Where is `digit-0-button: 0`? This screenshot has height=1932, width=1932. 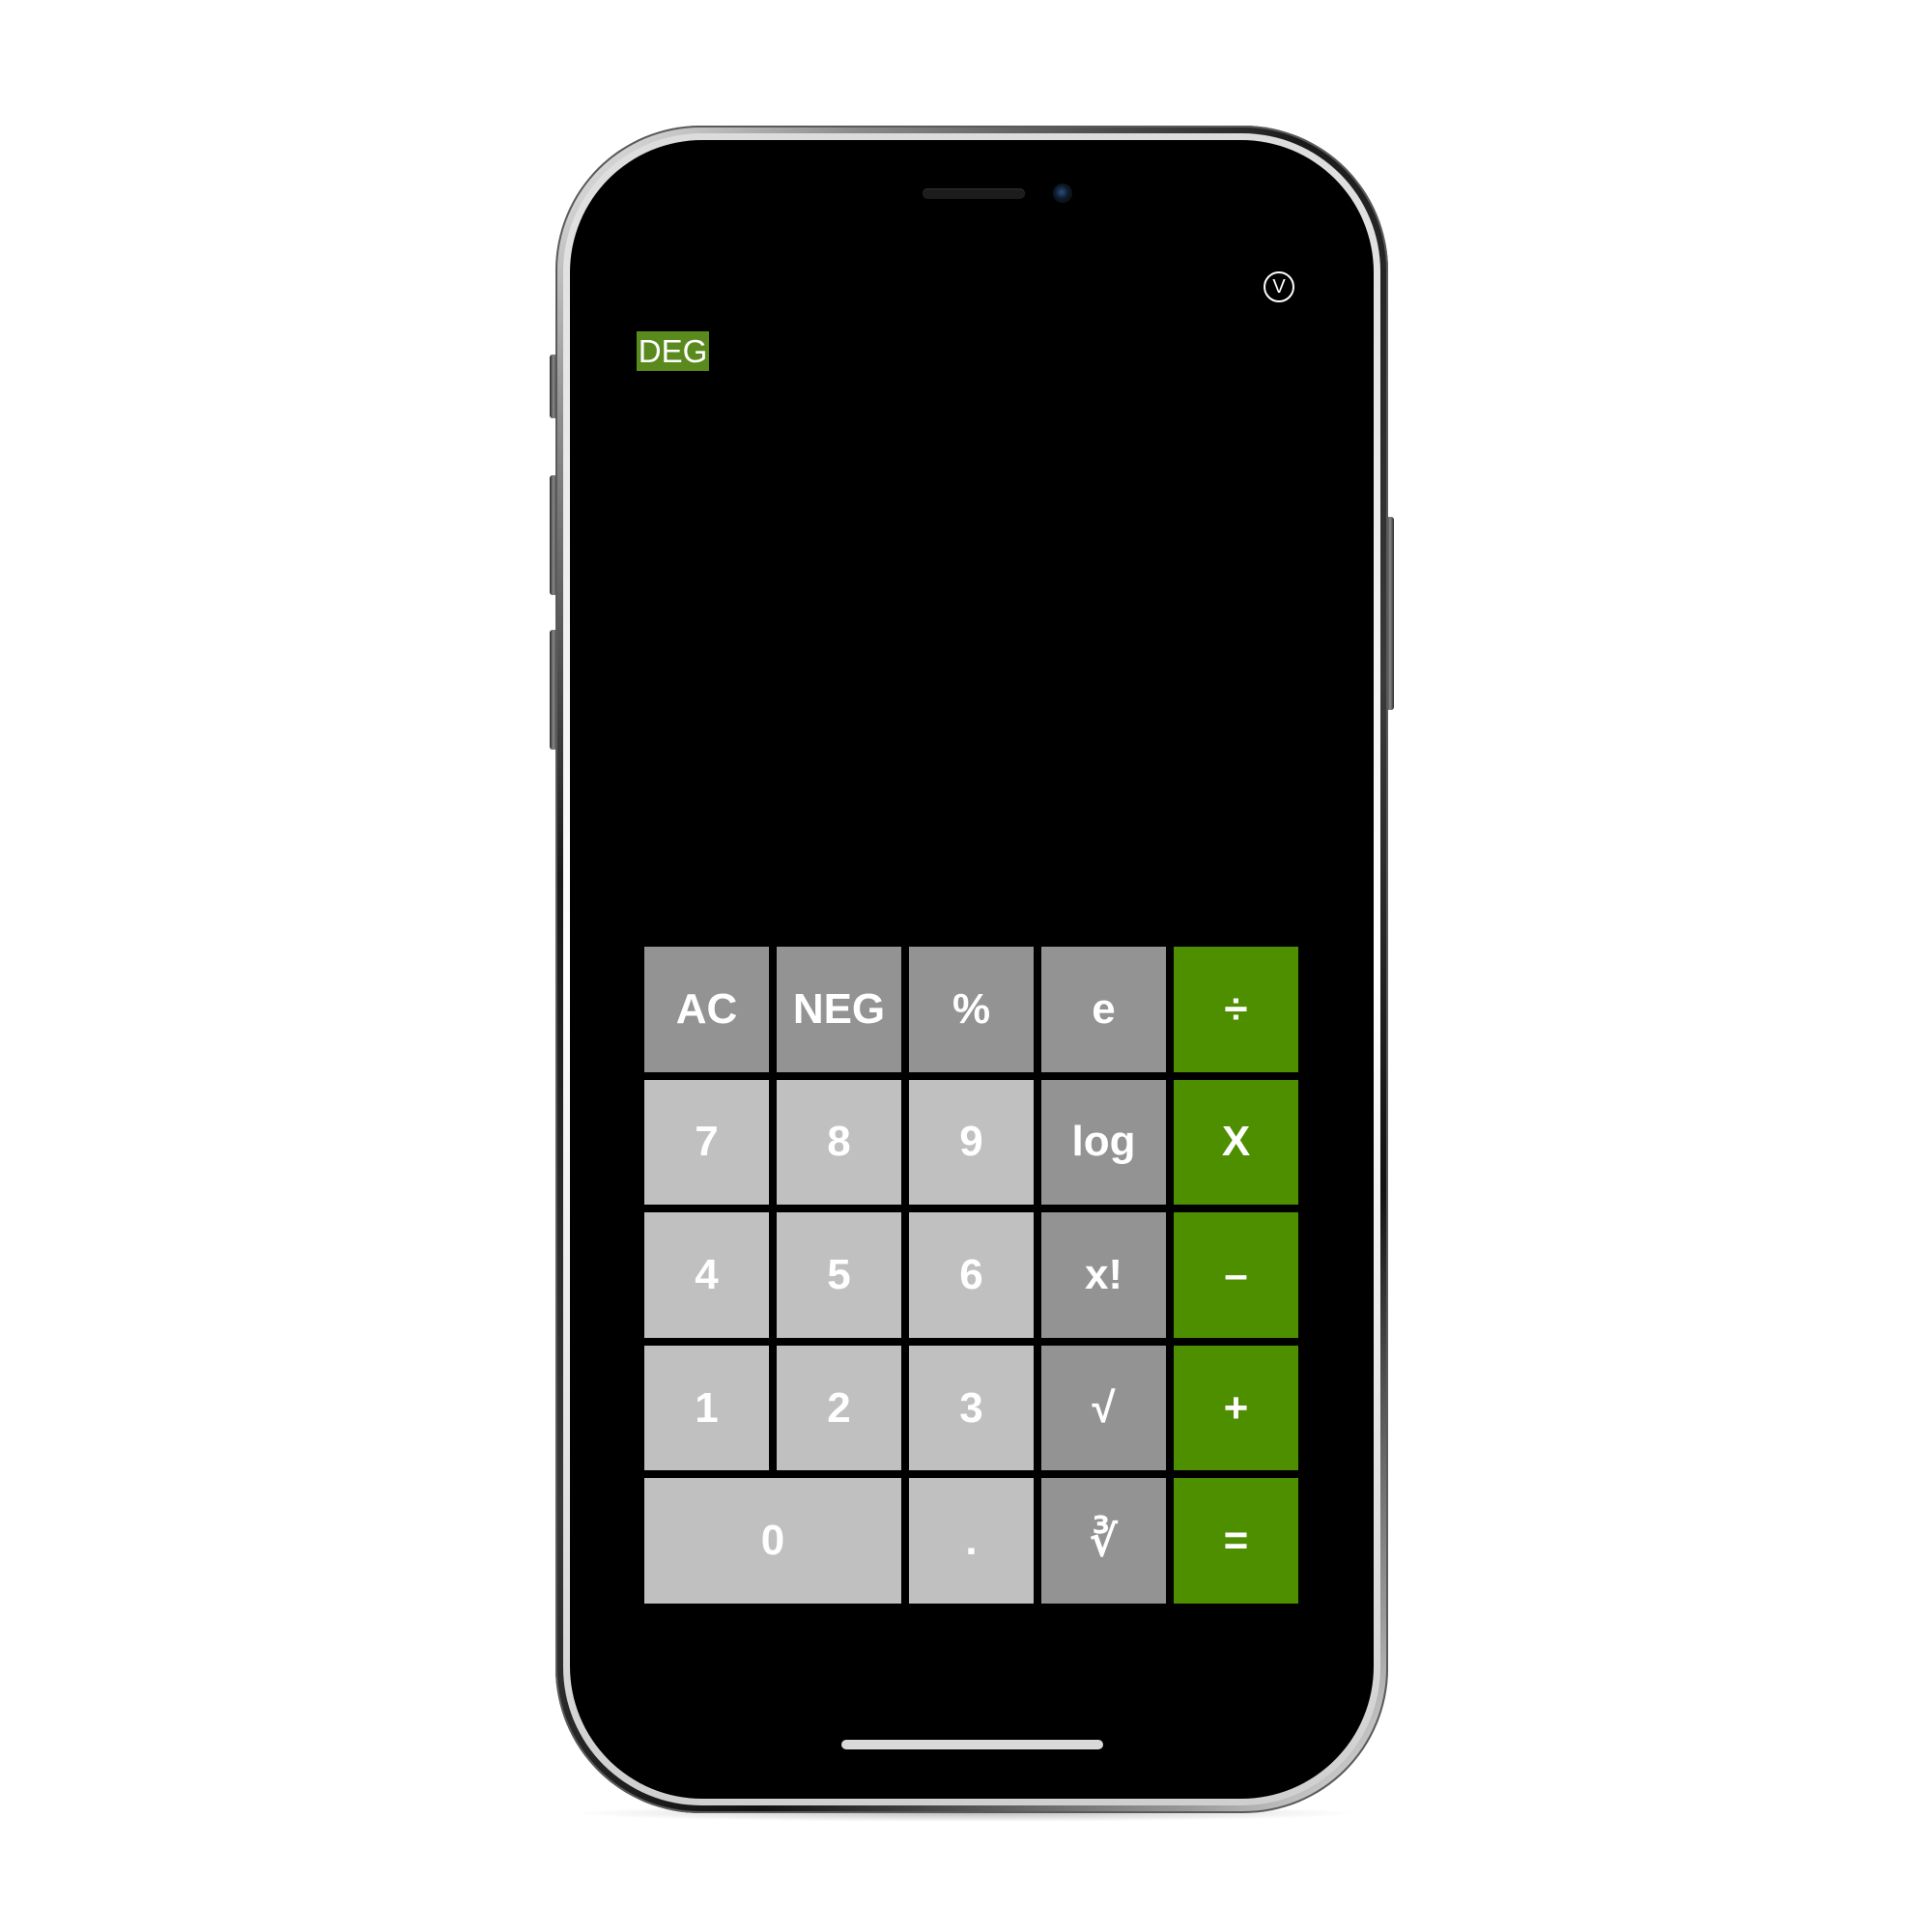 digit-0-button: 0 is located at coordinates (772, 1541).